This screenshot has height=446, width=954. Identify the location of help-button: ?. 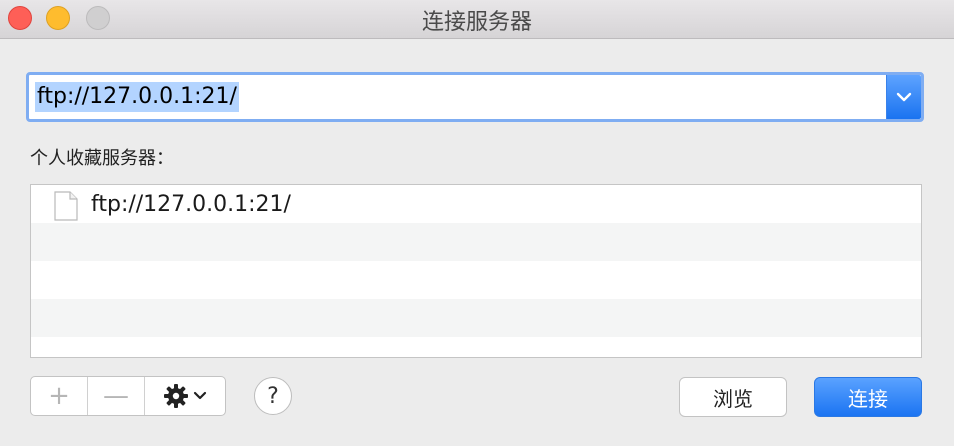
(273, 396).